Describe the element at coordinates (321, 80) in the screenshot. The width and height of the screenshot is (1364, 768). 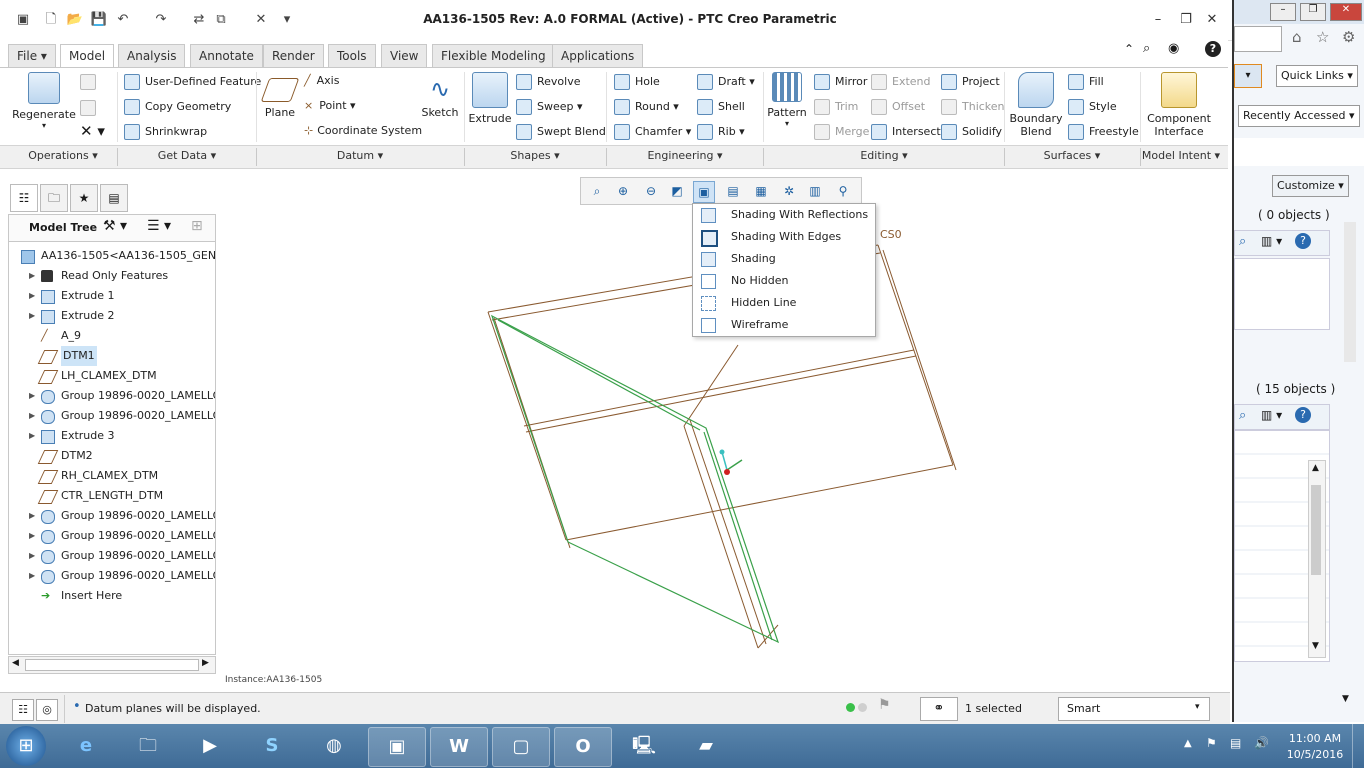
I see `axis-button: ╱ Axis` at that location.